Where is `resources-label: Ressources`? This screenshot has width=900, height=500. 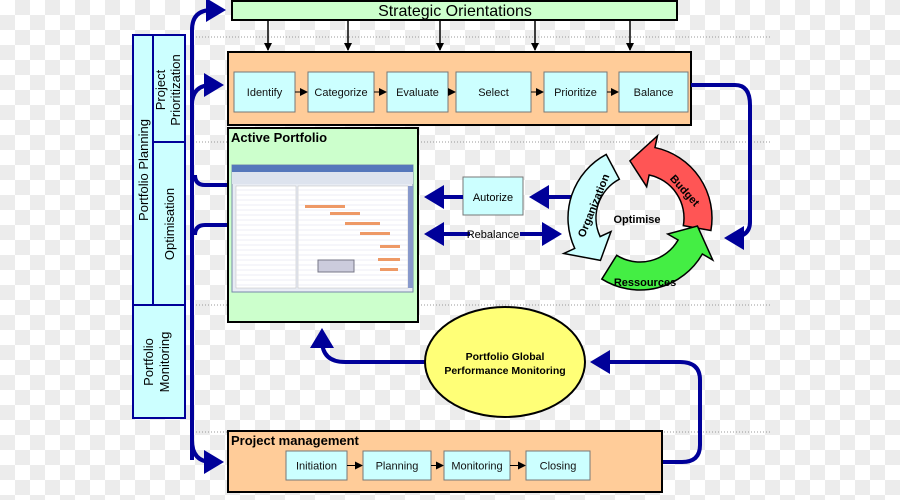
resources-label: Ressources is located at coordinates (645, 283).